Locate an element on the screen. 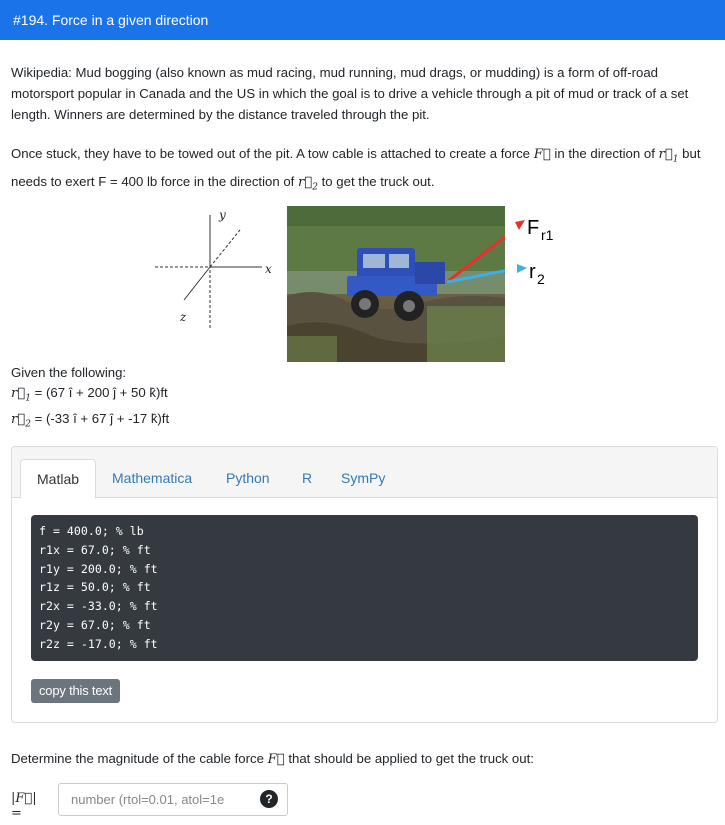 Image resolution: width=725 pixels, height=825 pixels. axes-diagram: y x z is located at coordinates (213, 269).